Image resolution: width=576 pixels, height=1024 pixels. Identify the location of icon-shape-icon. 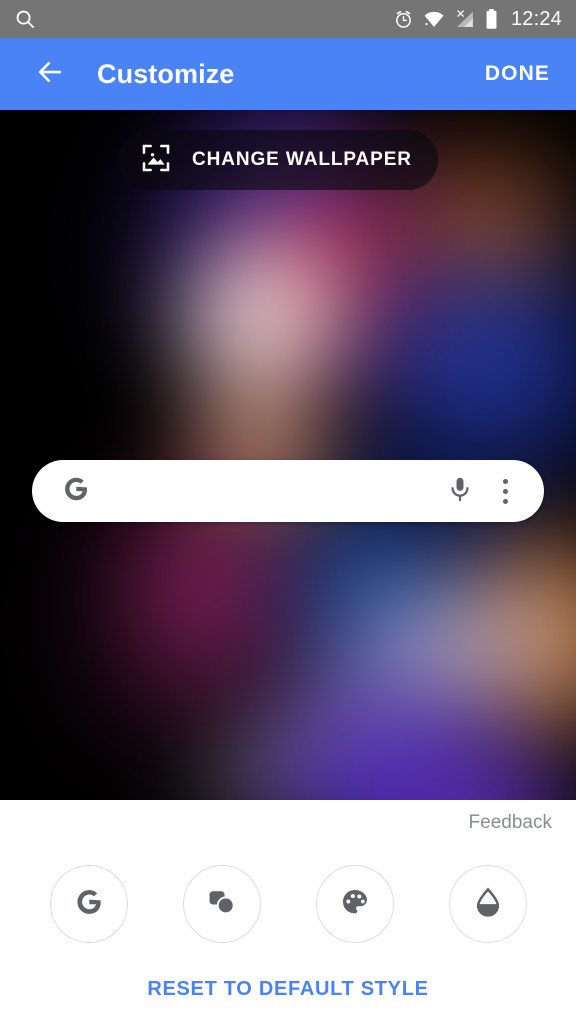
(222, 904).